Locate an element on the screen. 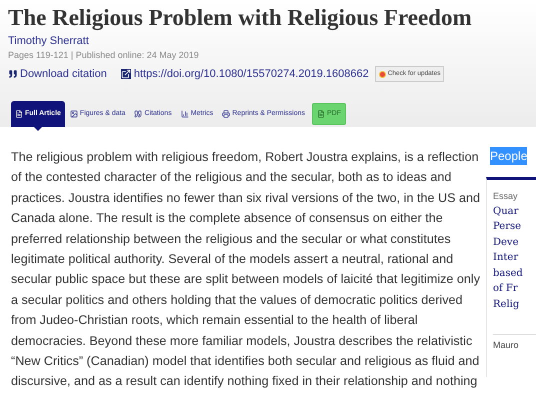 The image size is (536, 400). article-title: The Religious Problem with Religious Freedom is located at coordinates (240, 18).